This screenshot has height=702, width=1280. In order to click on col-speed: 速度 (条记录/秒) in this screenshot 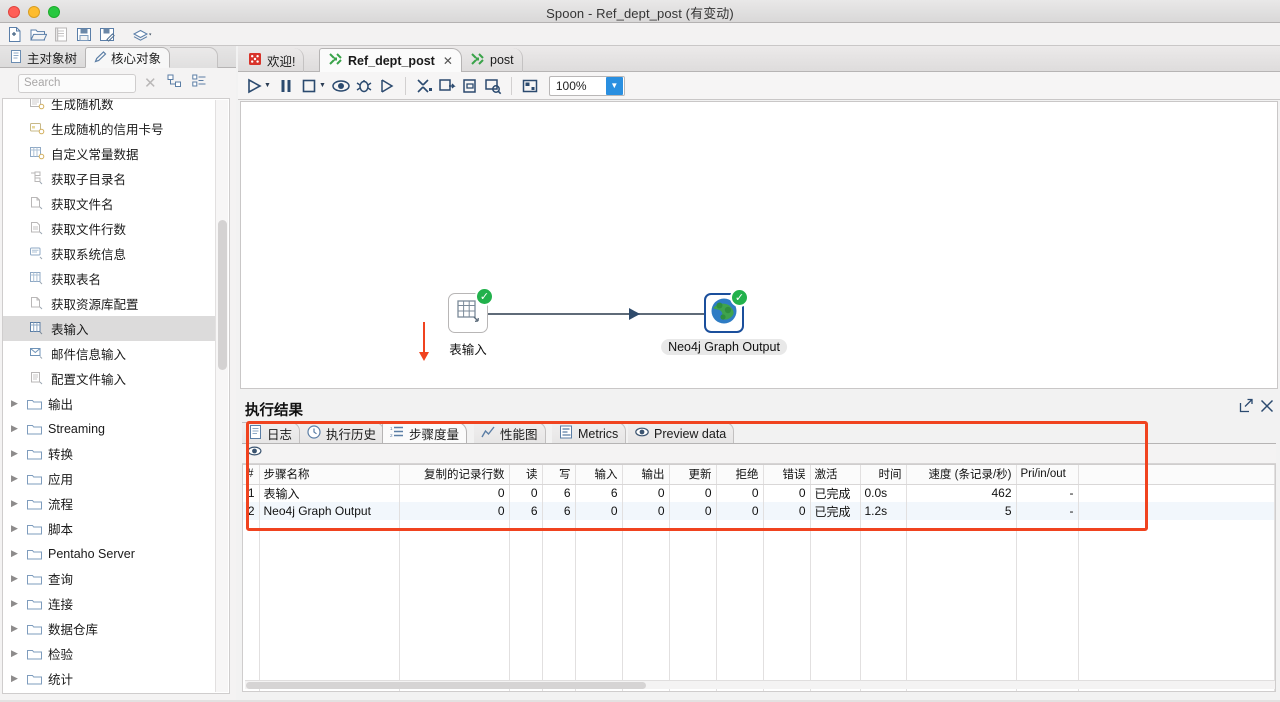, I will do `click(961, 475)`.